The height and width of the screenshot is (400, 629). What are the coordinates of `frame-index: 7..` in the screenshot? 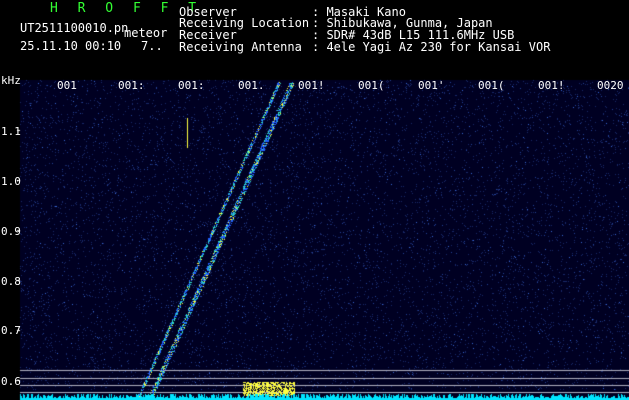 It's located at (152, 46).